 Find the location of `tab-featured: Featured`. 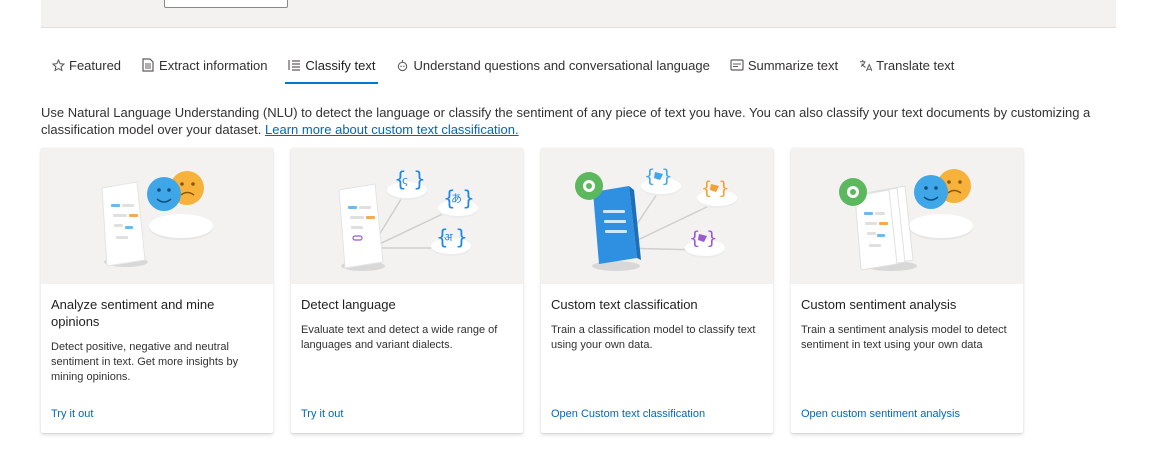

tab-featured: Featured is located at coordinates (86, 65).